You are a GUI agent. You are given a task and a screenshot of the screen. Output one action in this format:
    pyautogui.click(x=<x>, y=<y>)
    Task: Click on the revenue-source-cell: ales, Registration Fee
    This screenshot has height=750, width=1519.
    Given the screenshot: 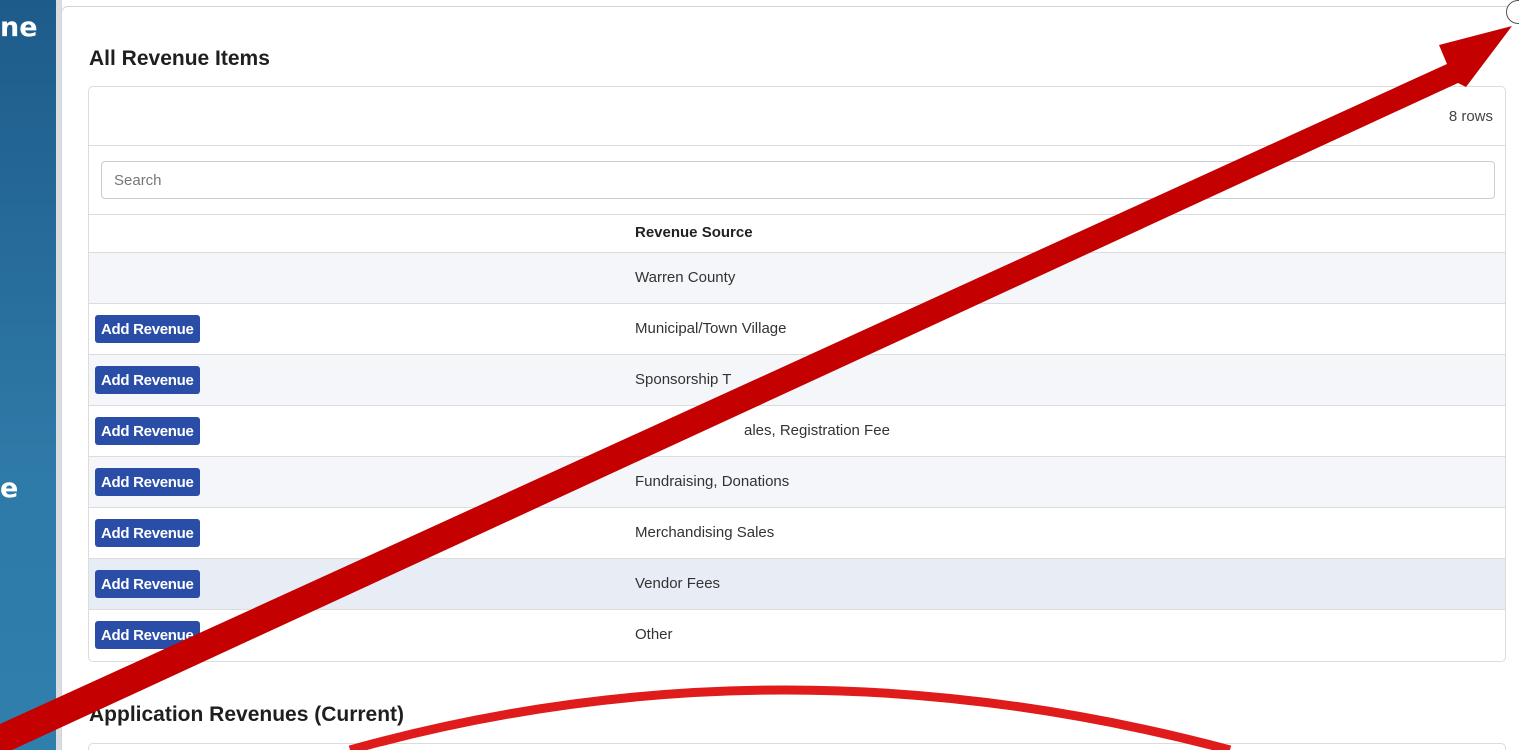 What is the action you would take?
    pyautogui.click(x=817, y=430)
    